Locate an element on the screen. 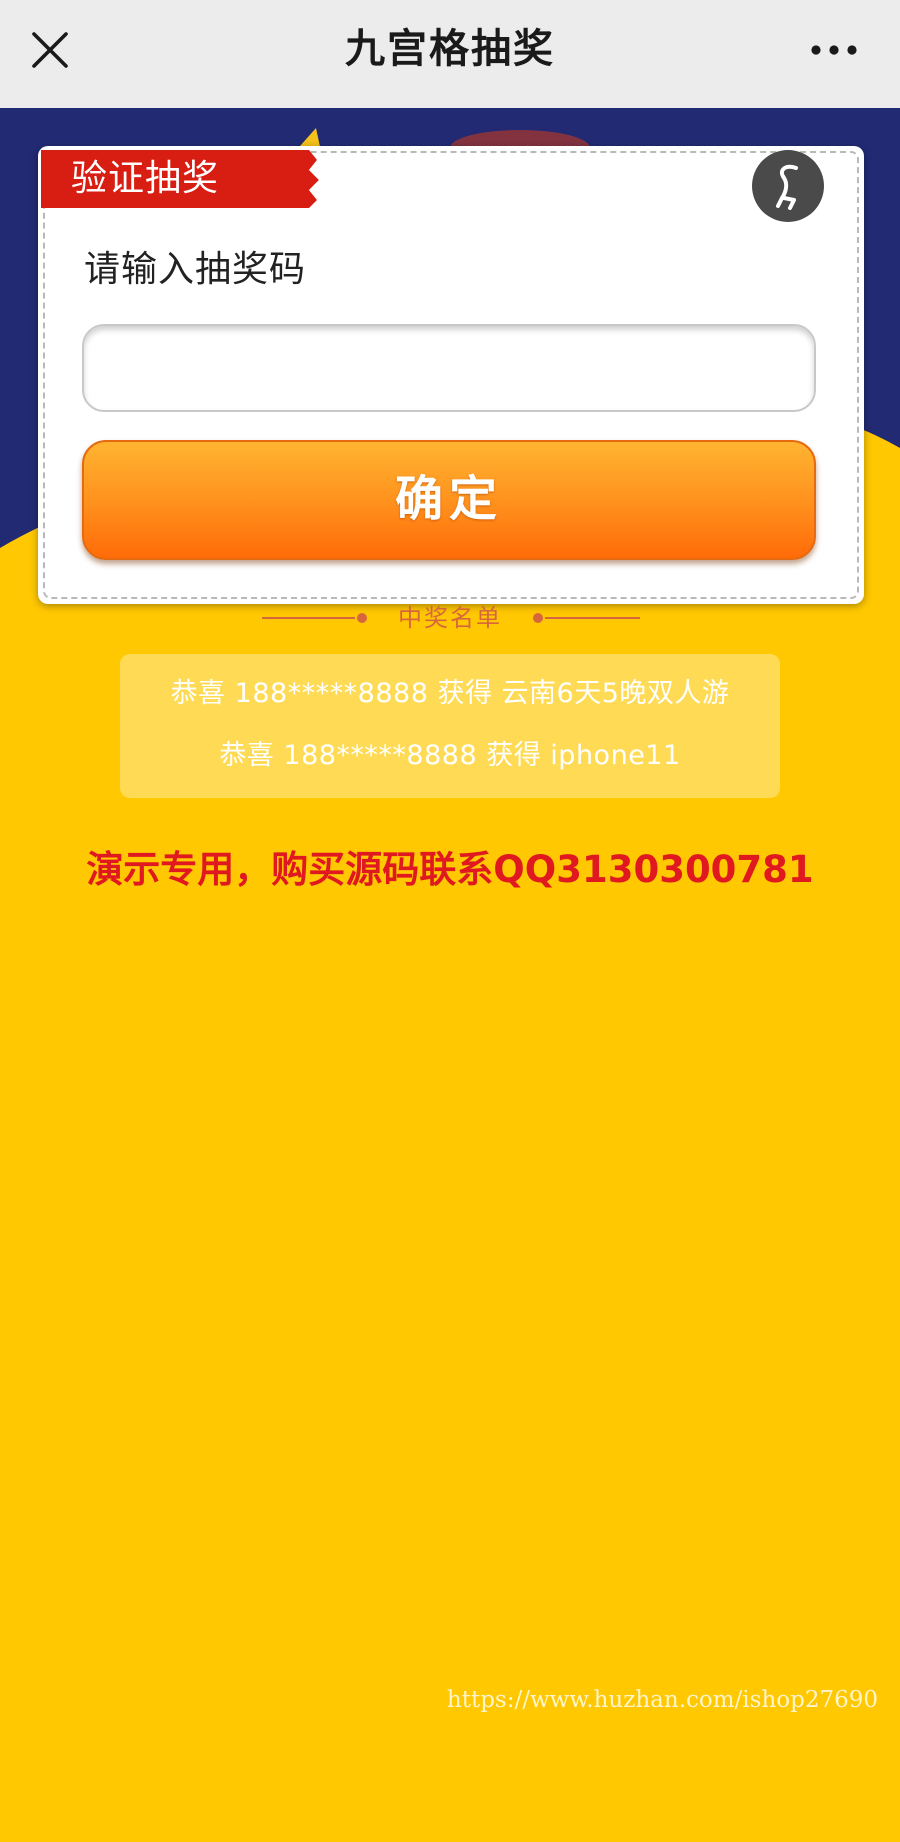 The height and width of the screenshot is (1842, 900). more-dots-icon is located at coordinates (834, 50).